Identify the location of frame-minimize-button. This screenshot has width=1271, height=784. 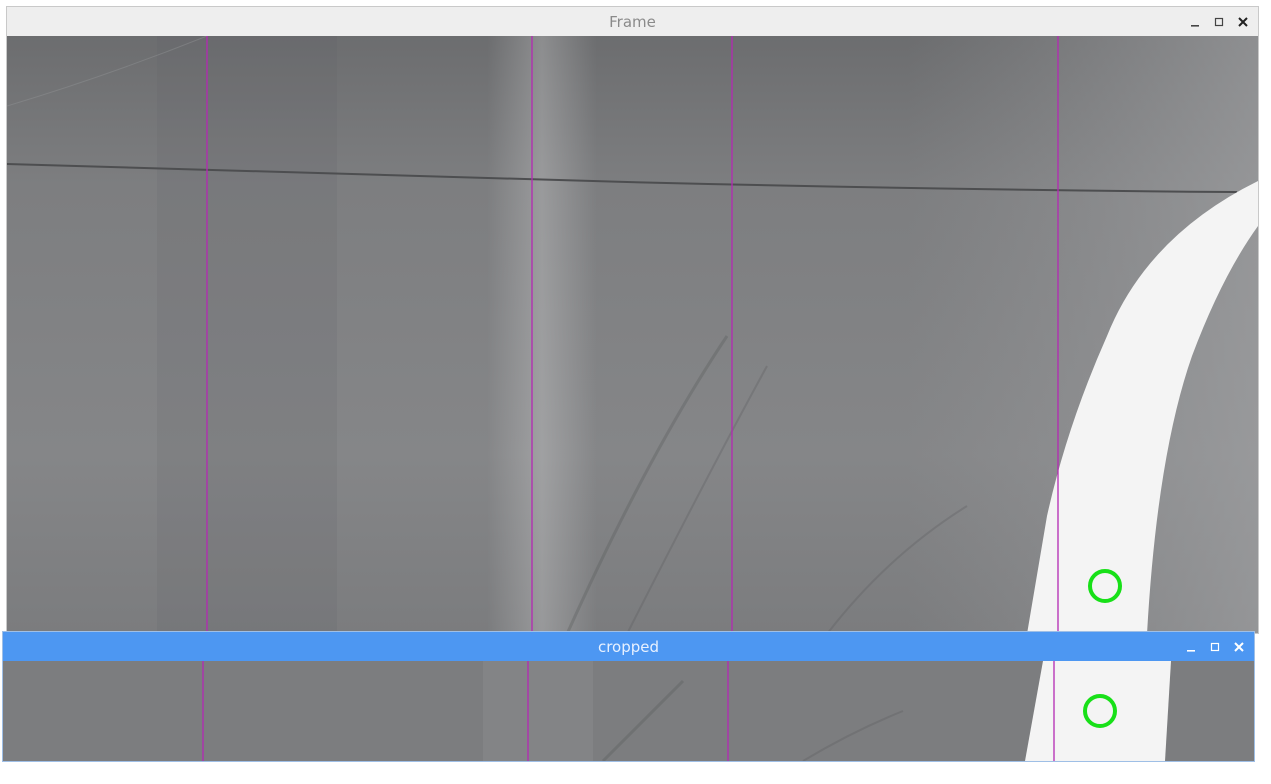
(1195, 22).